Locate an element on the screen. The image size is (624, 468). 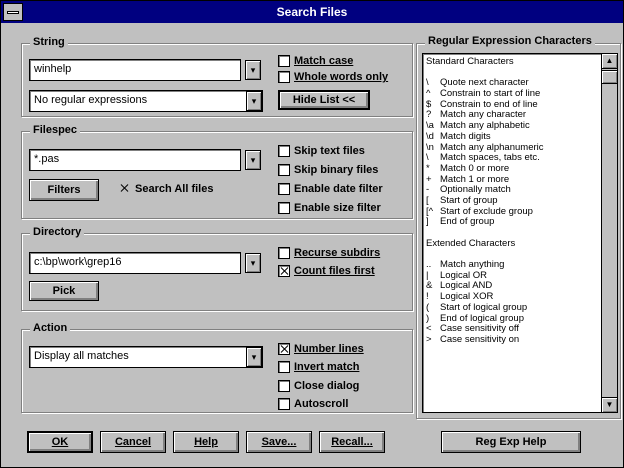
list-item: ] End of group is located at coordinates (511, 222).